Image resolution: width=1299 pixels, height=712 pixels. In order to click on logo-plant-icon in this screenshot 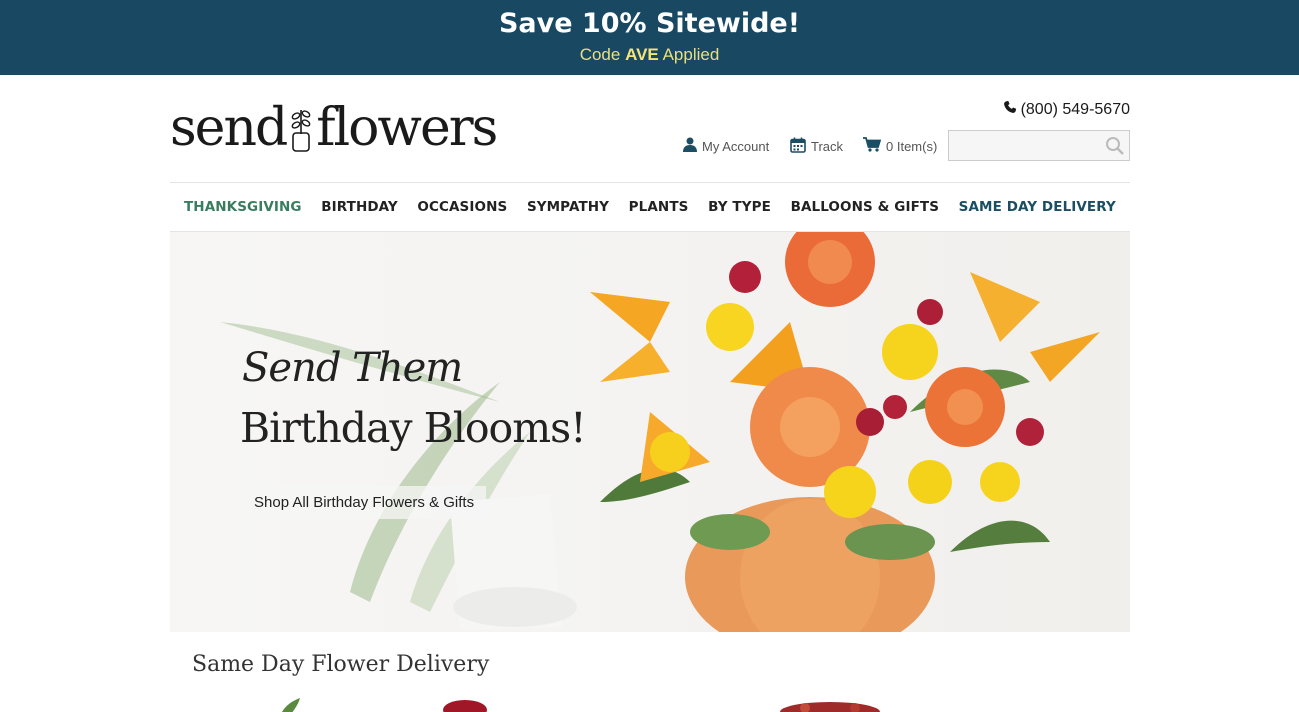, I will do `click(301, 128)`.